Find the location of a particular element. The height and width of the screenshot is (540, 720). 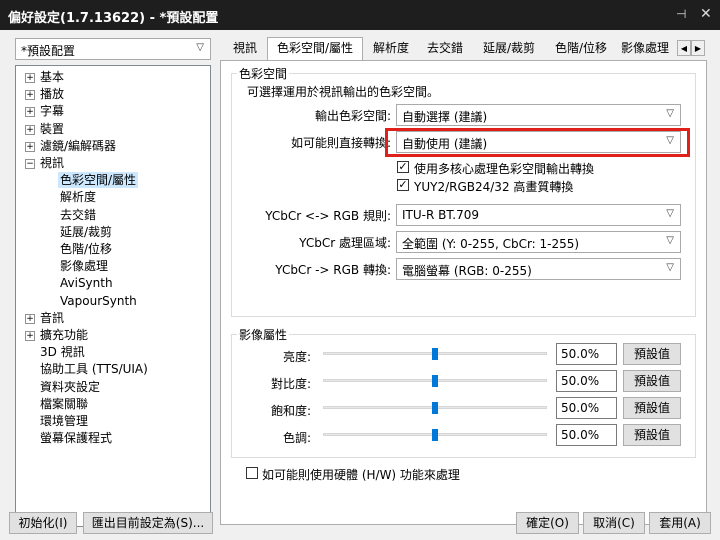

ok-button: 確定(O) is located at coordinates (547, 523).